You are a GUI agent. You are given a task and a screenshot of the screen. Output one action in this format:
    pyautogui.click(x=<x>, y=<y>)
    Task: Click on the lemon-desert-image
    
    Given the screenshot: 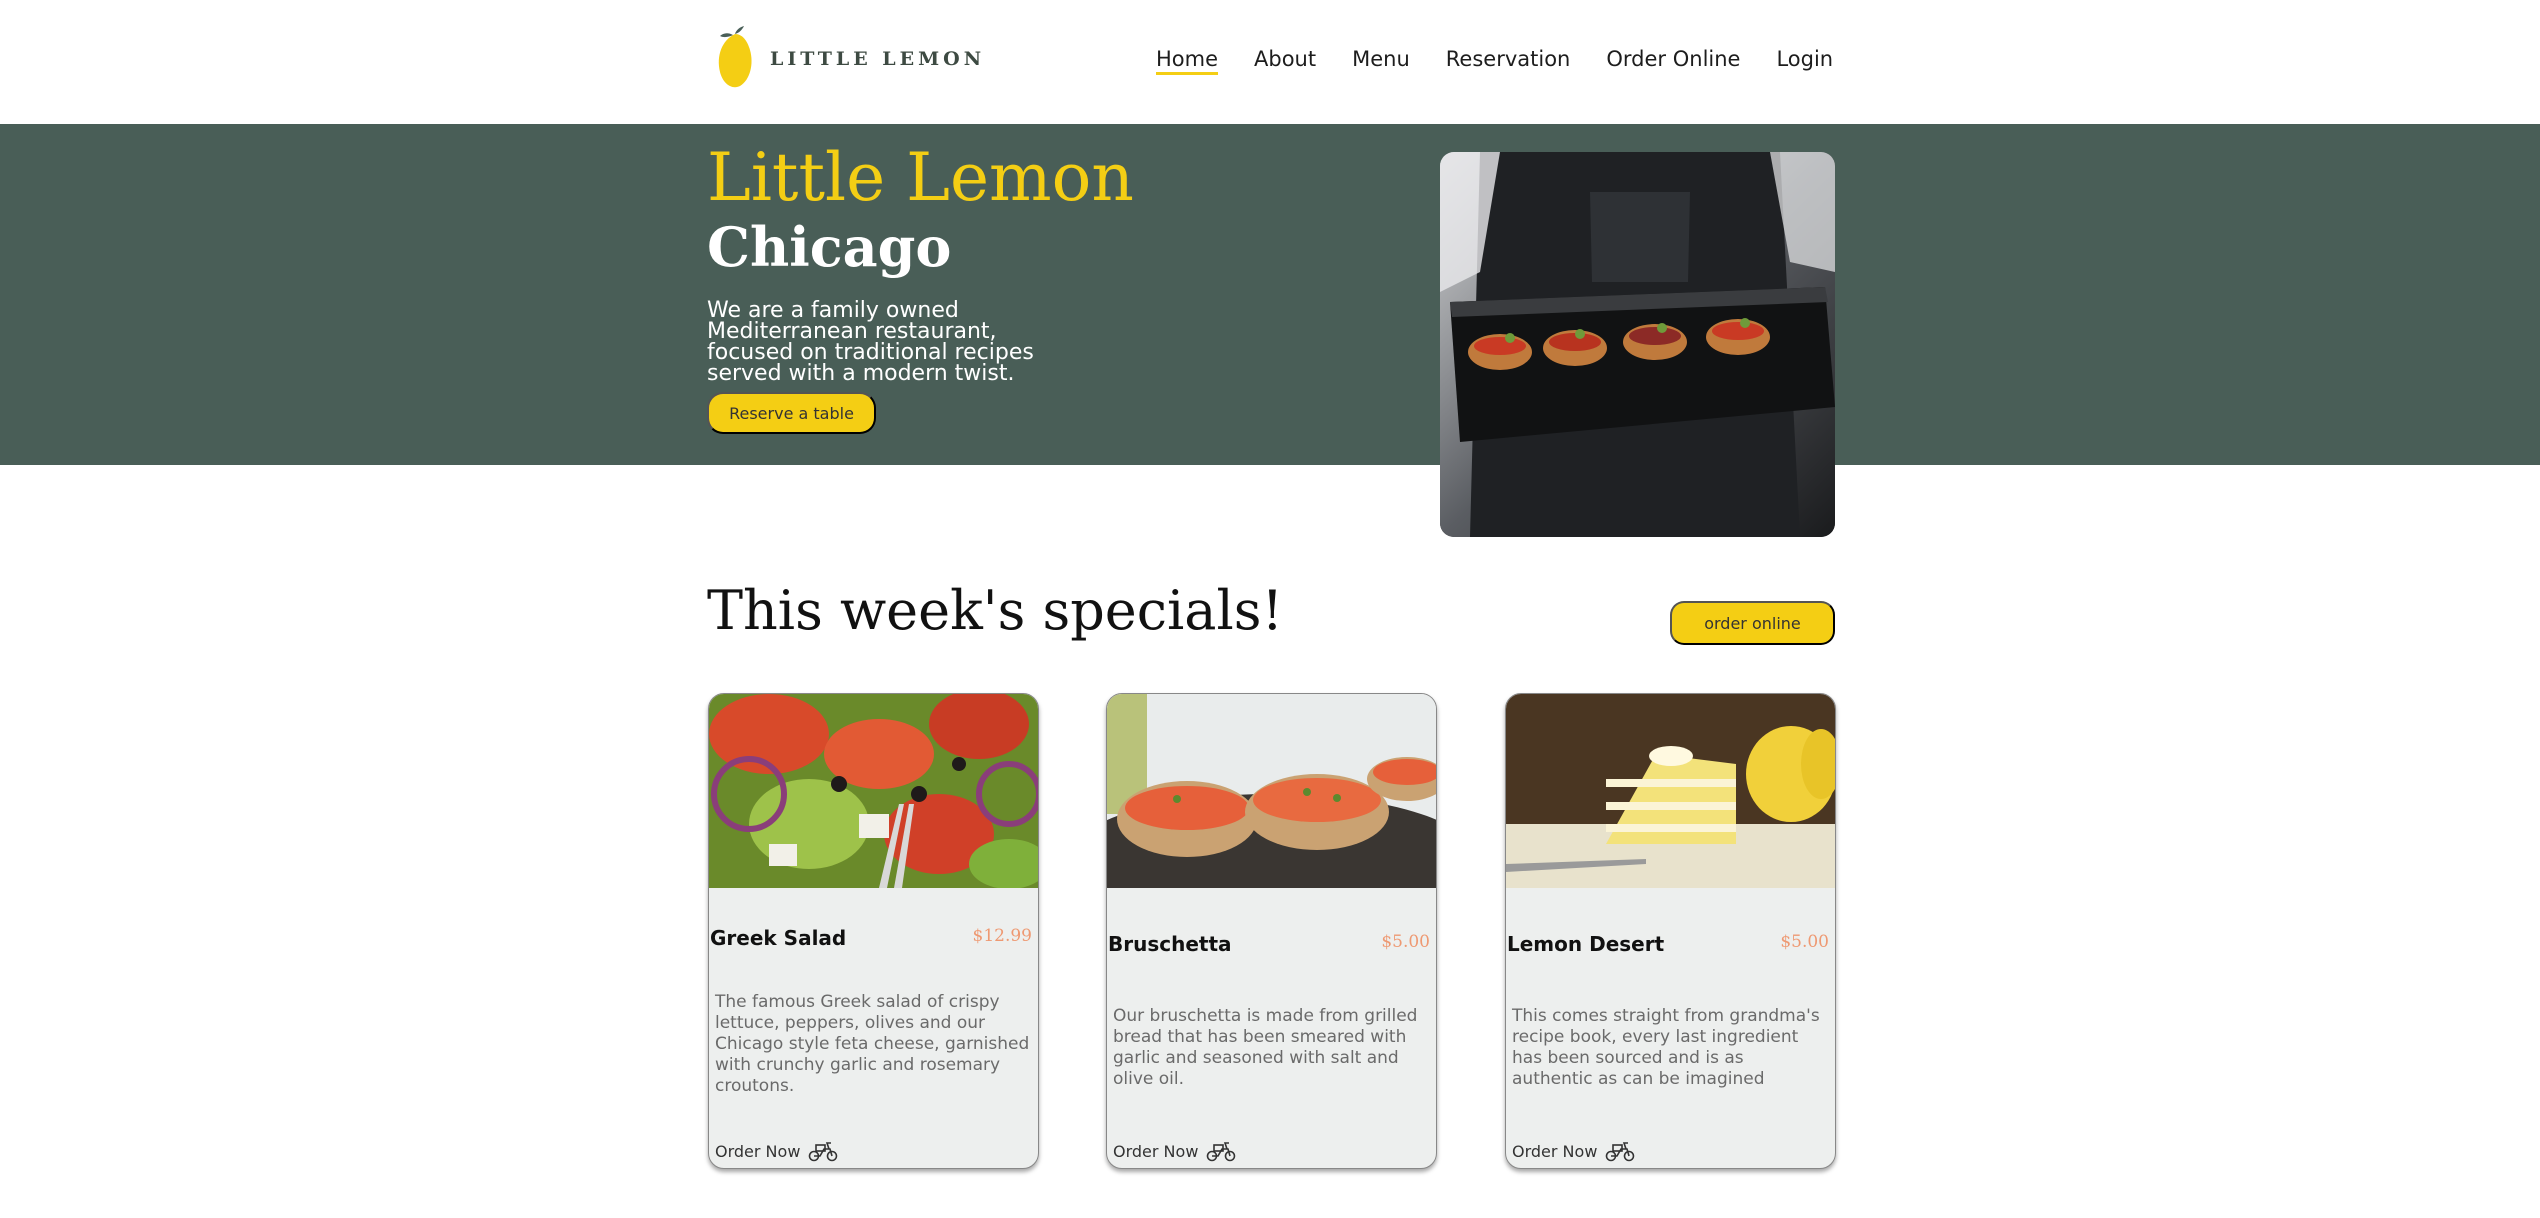 What is the action you would take?
    pyautogui.click(x=1670, y=791)
    